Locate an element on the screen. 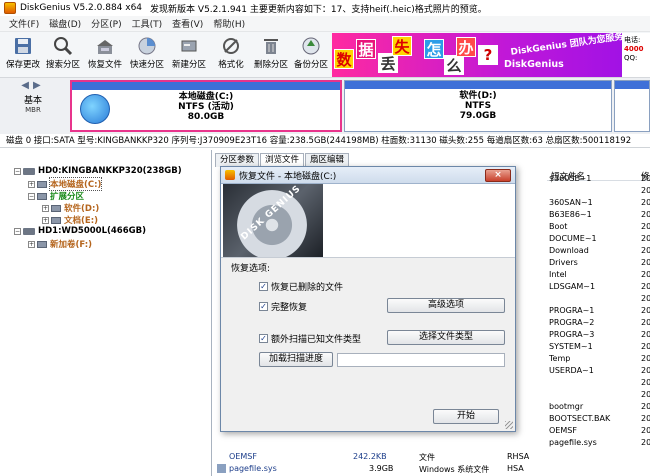  tree-node-hd1: − HD1:WD5000L(466GB) is located at coordinates (80, 231).